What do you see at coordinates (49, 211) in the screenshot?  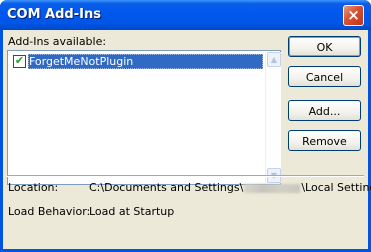 I see `load-behavior-label: Load Behavior:` at bounding box center [49, 211].